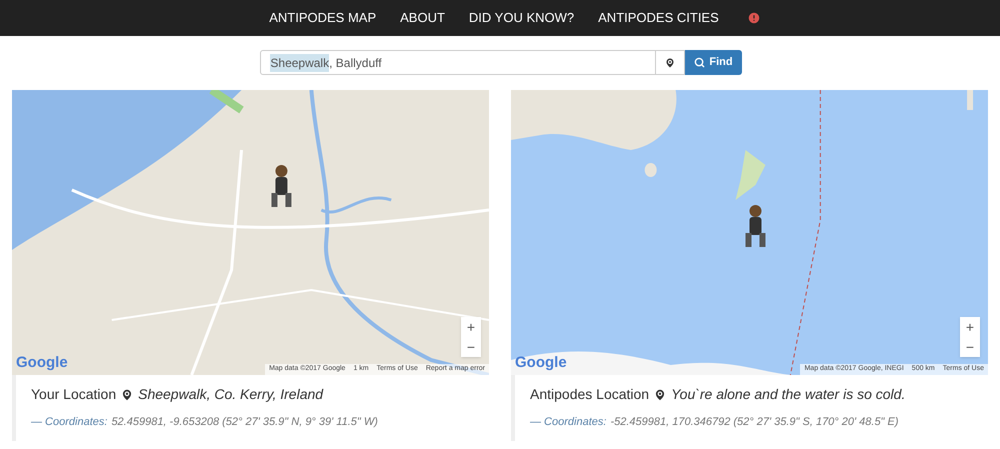 The image size is (1000, 449). Describe the element at coordinates (658, 18) in the screenshot. I see `nav-link: ANTIPODES CITIES` at that location.